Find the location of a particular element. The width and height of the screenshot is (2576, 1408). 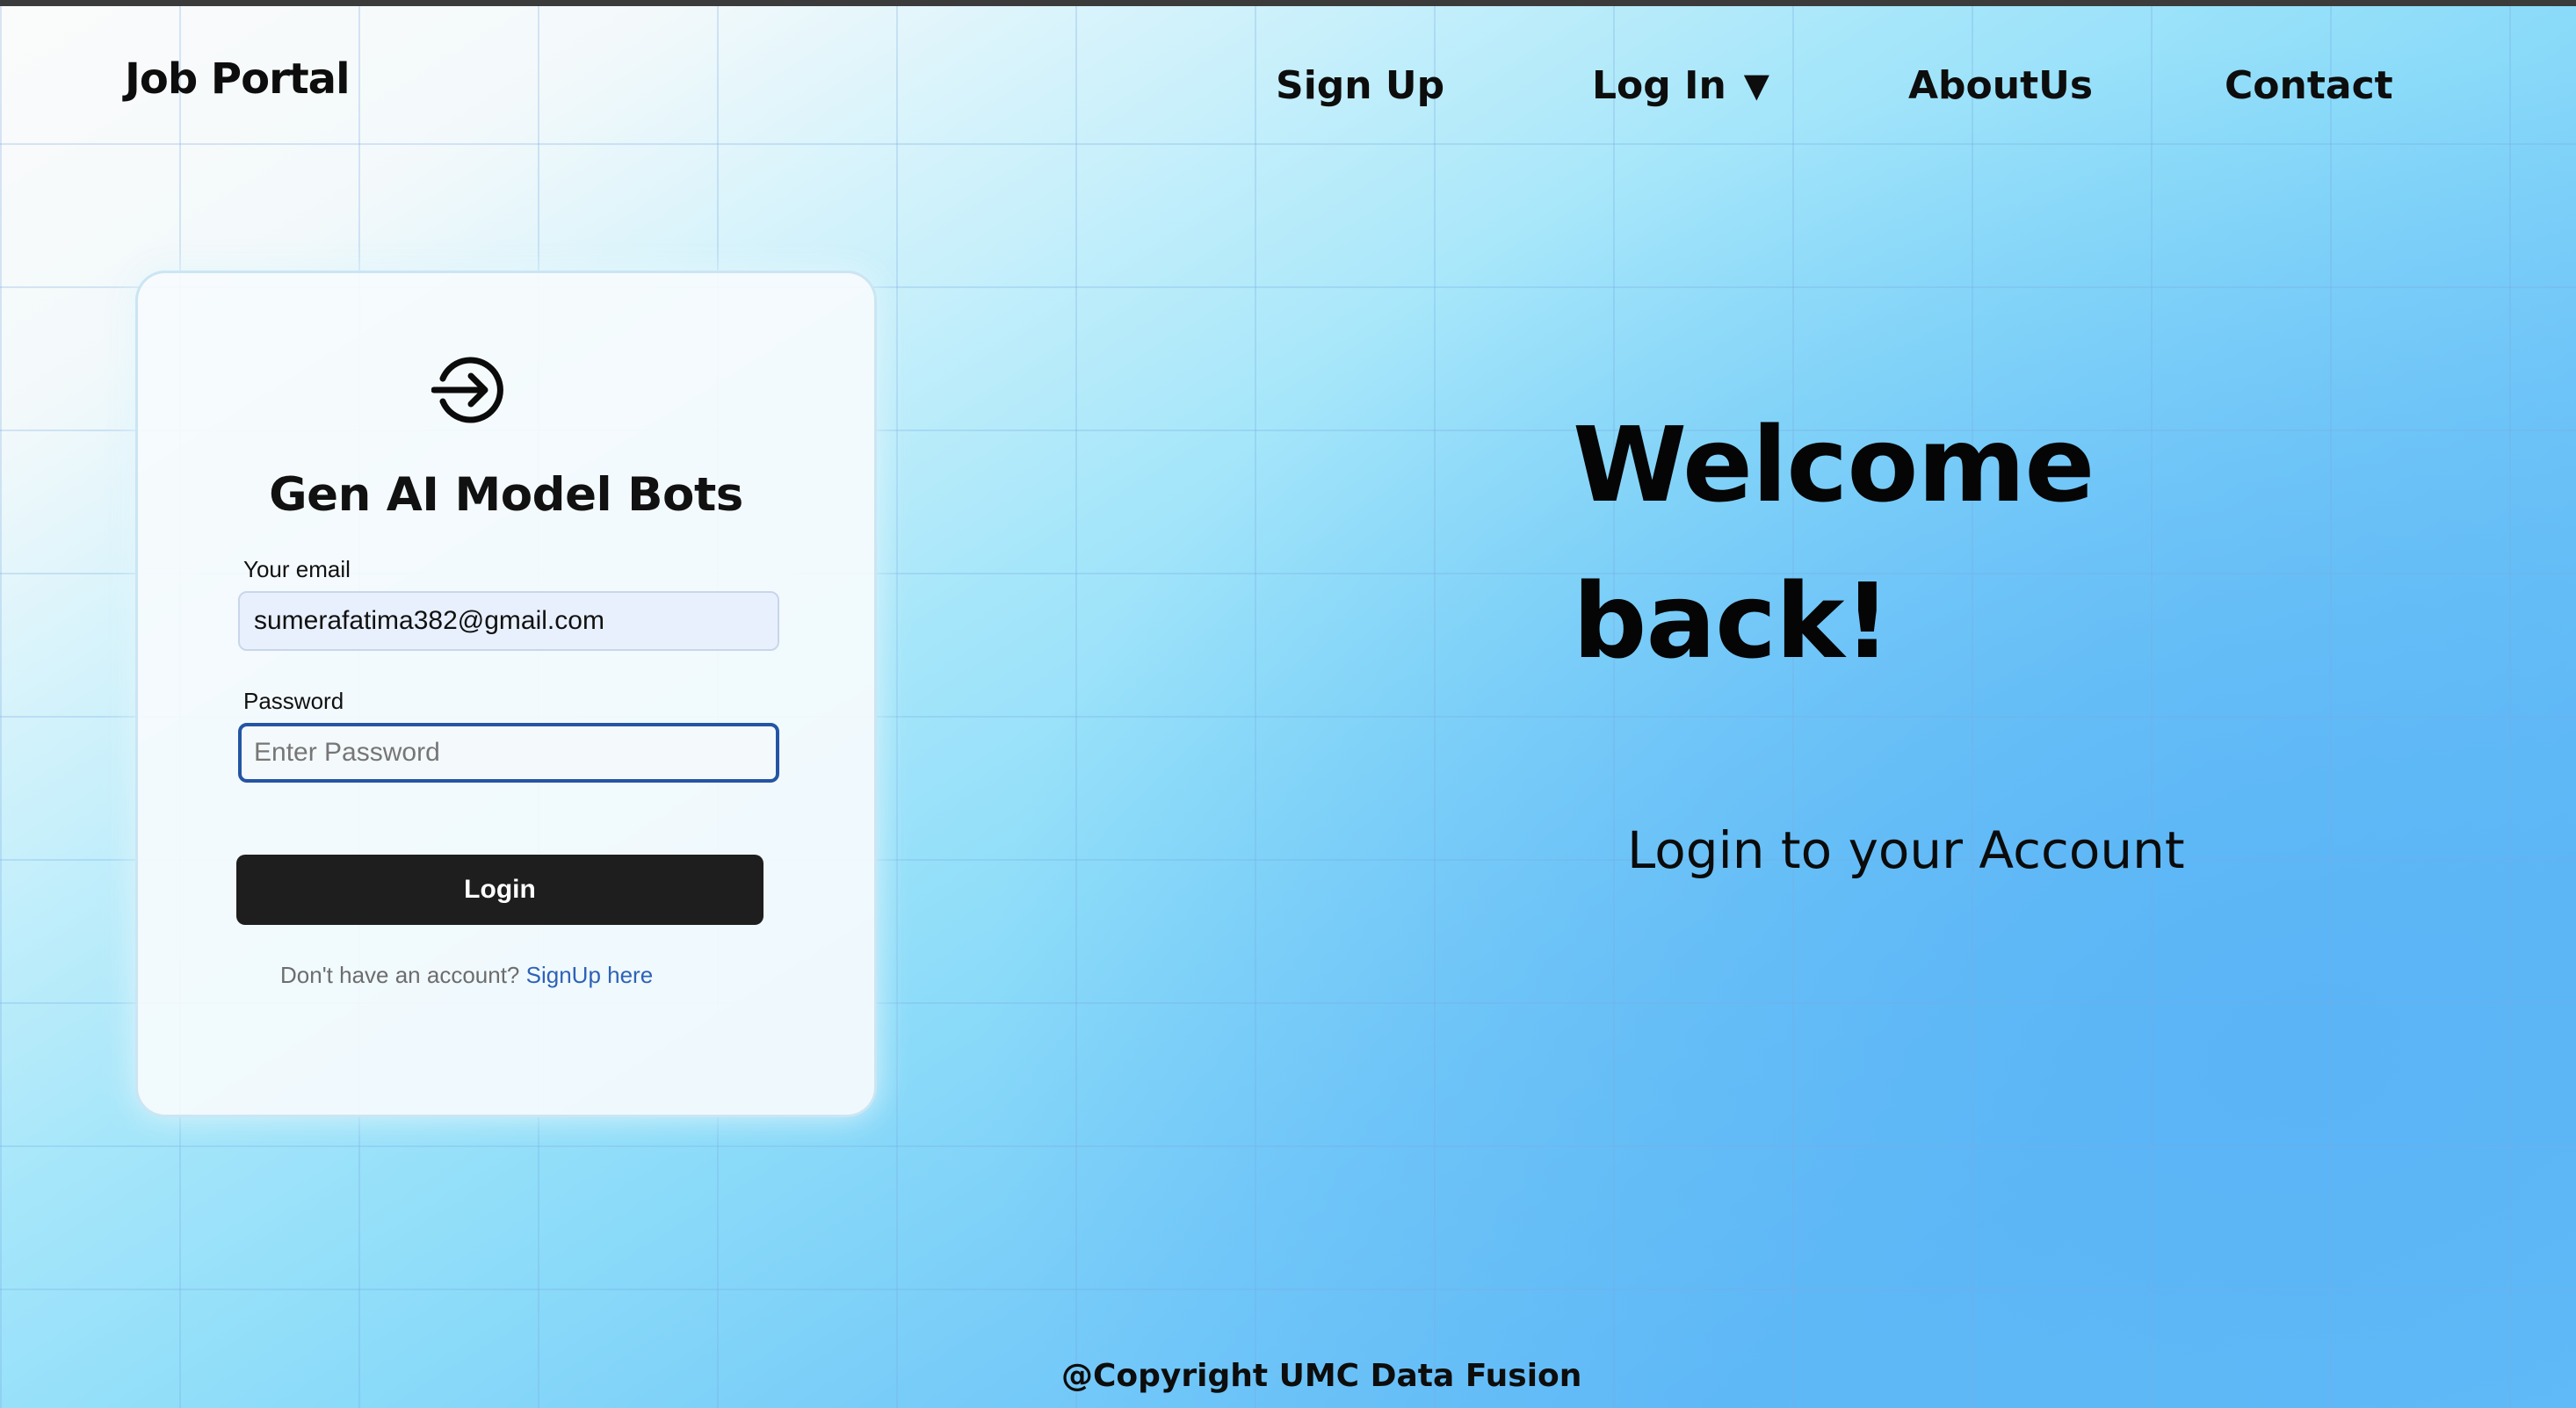

nav-log-in-dropdown: Log In ▼ is located at coordinates (1680, 85).